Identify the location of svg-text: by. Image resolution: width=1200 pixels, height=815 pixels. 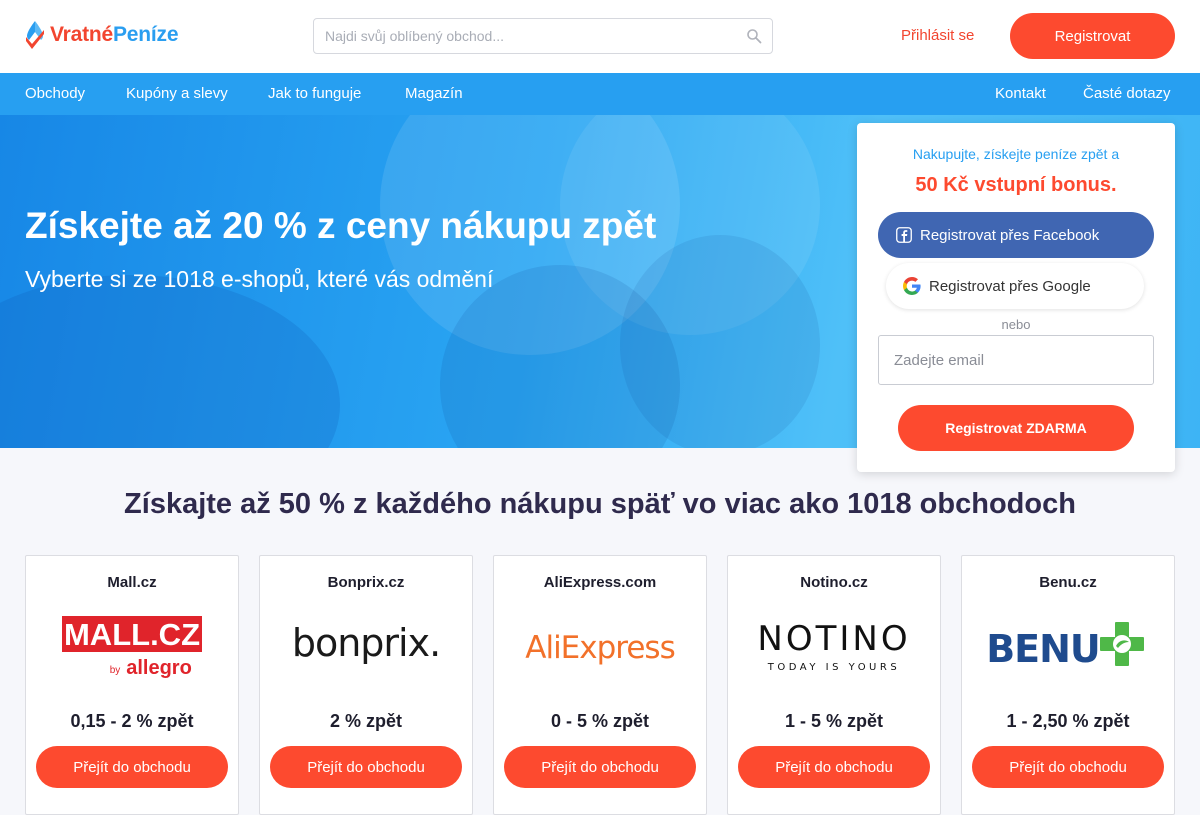
(115, 670).